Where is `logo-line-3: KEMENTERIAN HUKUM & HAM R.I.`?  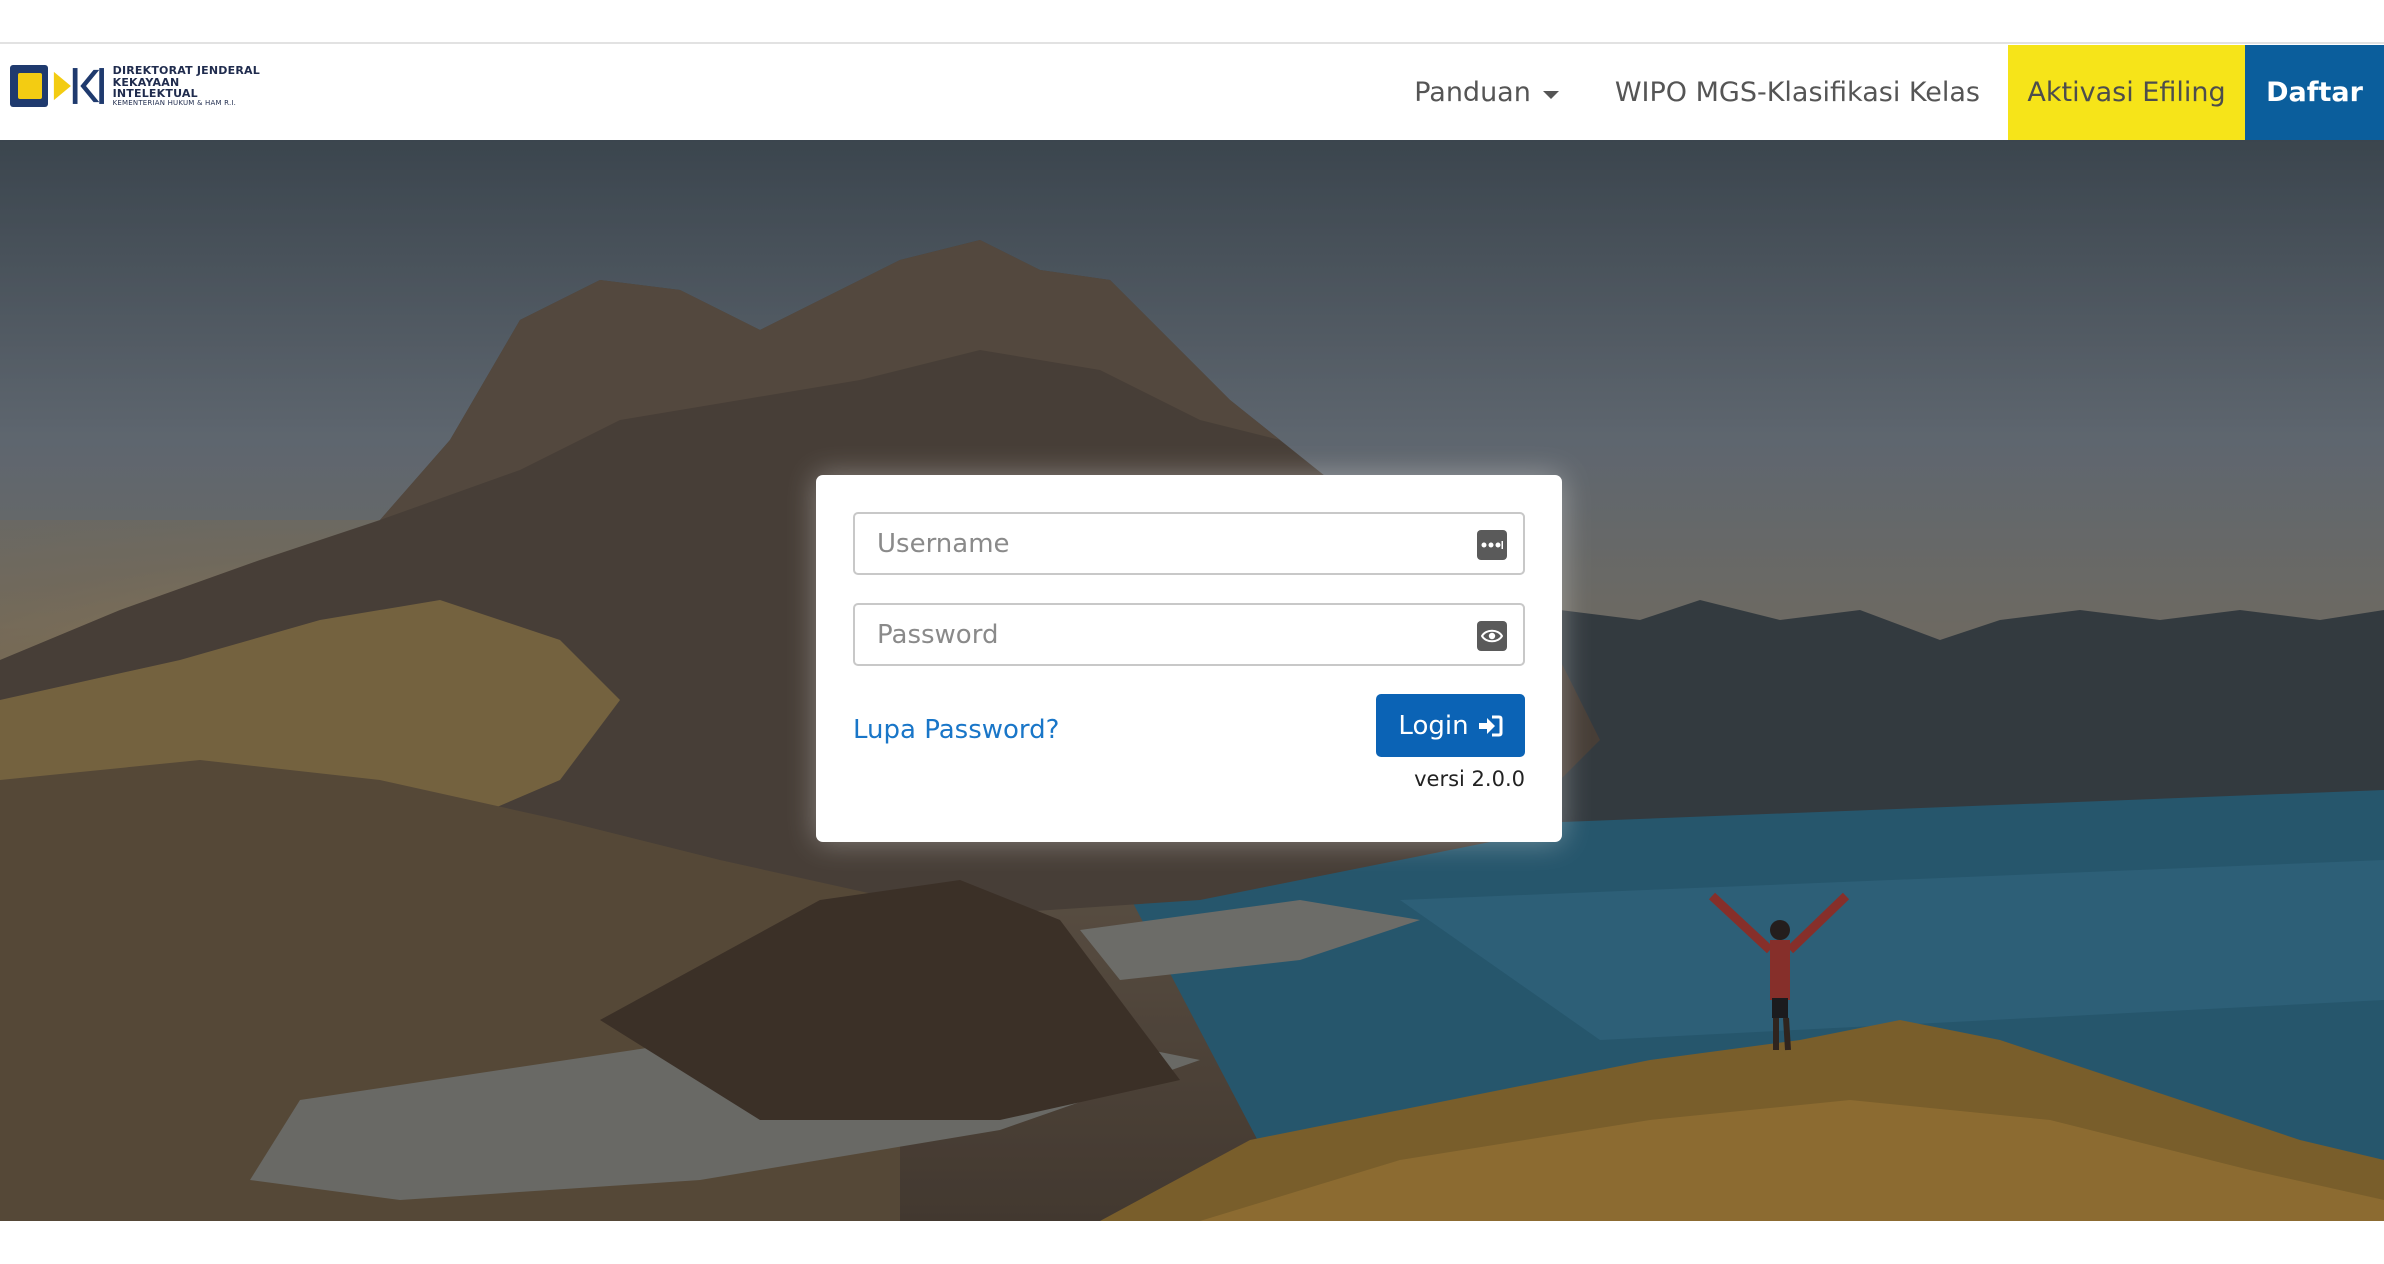 logo-line-3: KEMENTERIAN HUKUM & HAM R.I. is located at coordinates (174, 102).